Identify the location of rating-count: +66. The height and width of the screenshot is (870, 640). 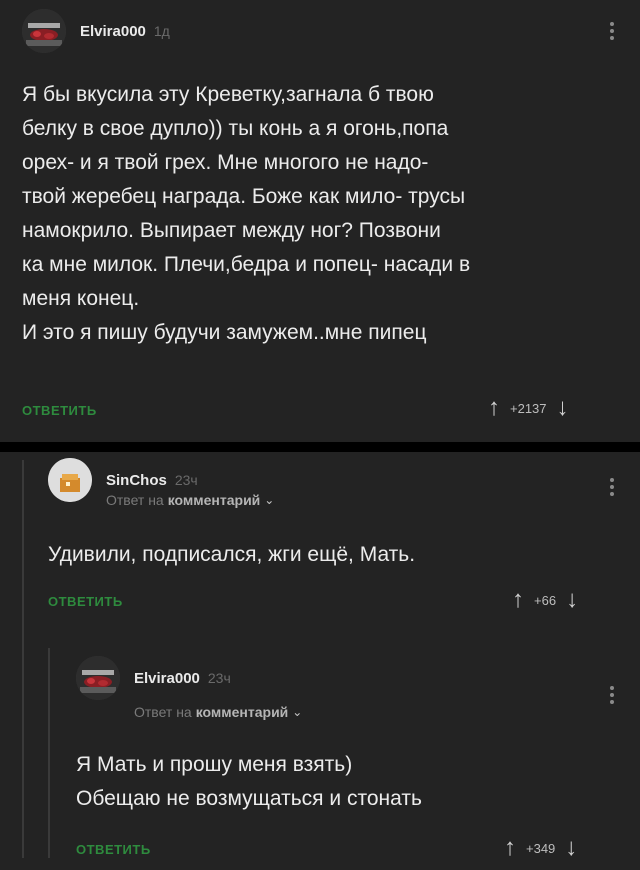
(545, 600).